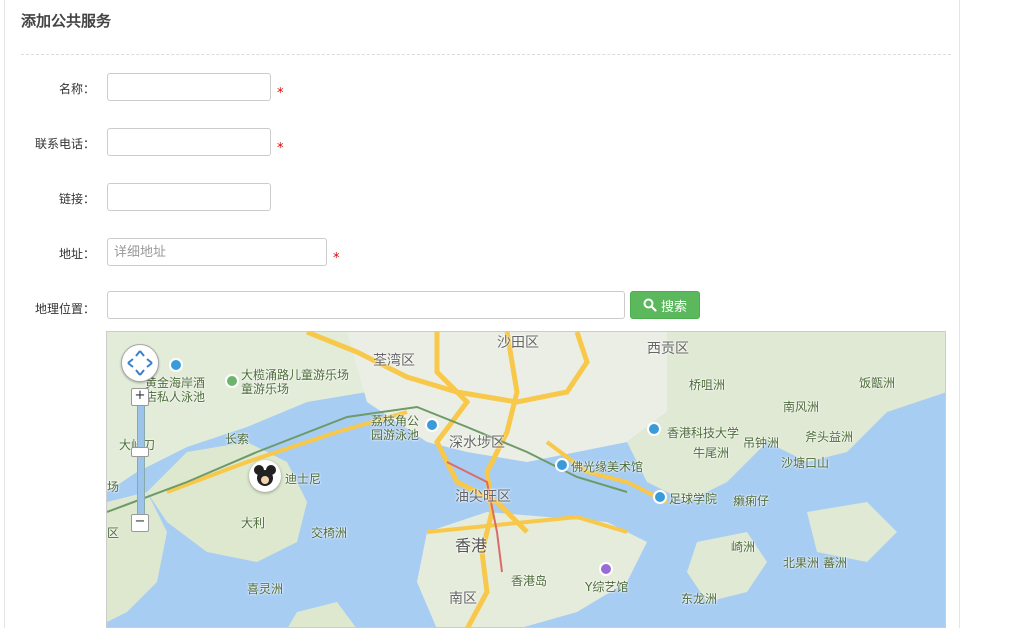 Image resolution: width=1018 pixels, height=628 pixels. I want to click on address-input, so click(217, 252).